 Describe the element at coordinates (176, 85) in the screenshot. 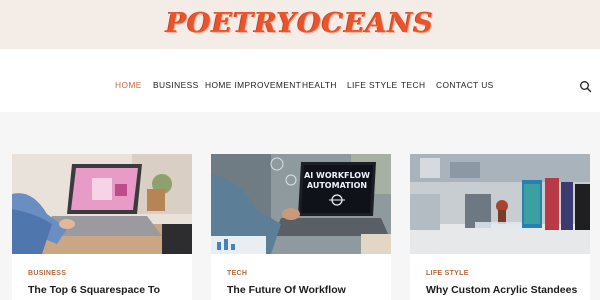

I see `nav-item-business: BUSINESS` at that location.